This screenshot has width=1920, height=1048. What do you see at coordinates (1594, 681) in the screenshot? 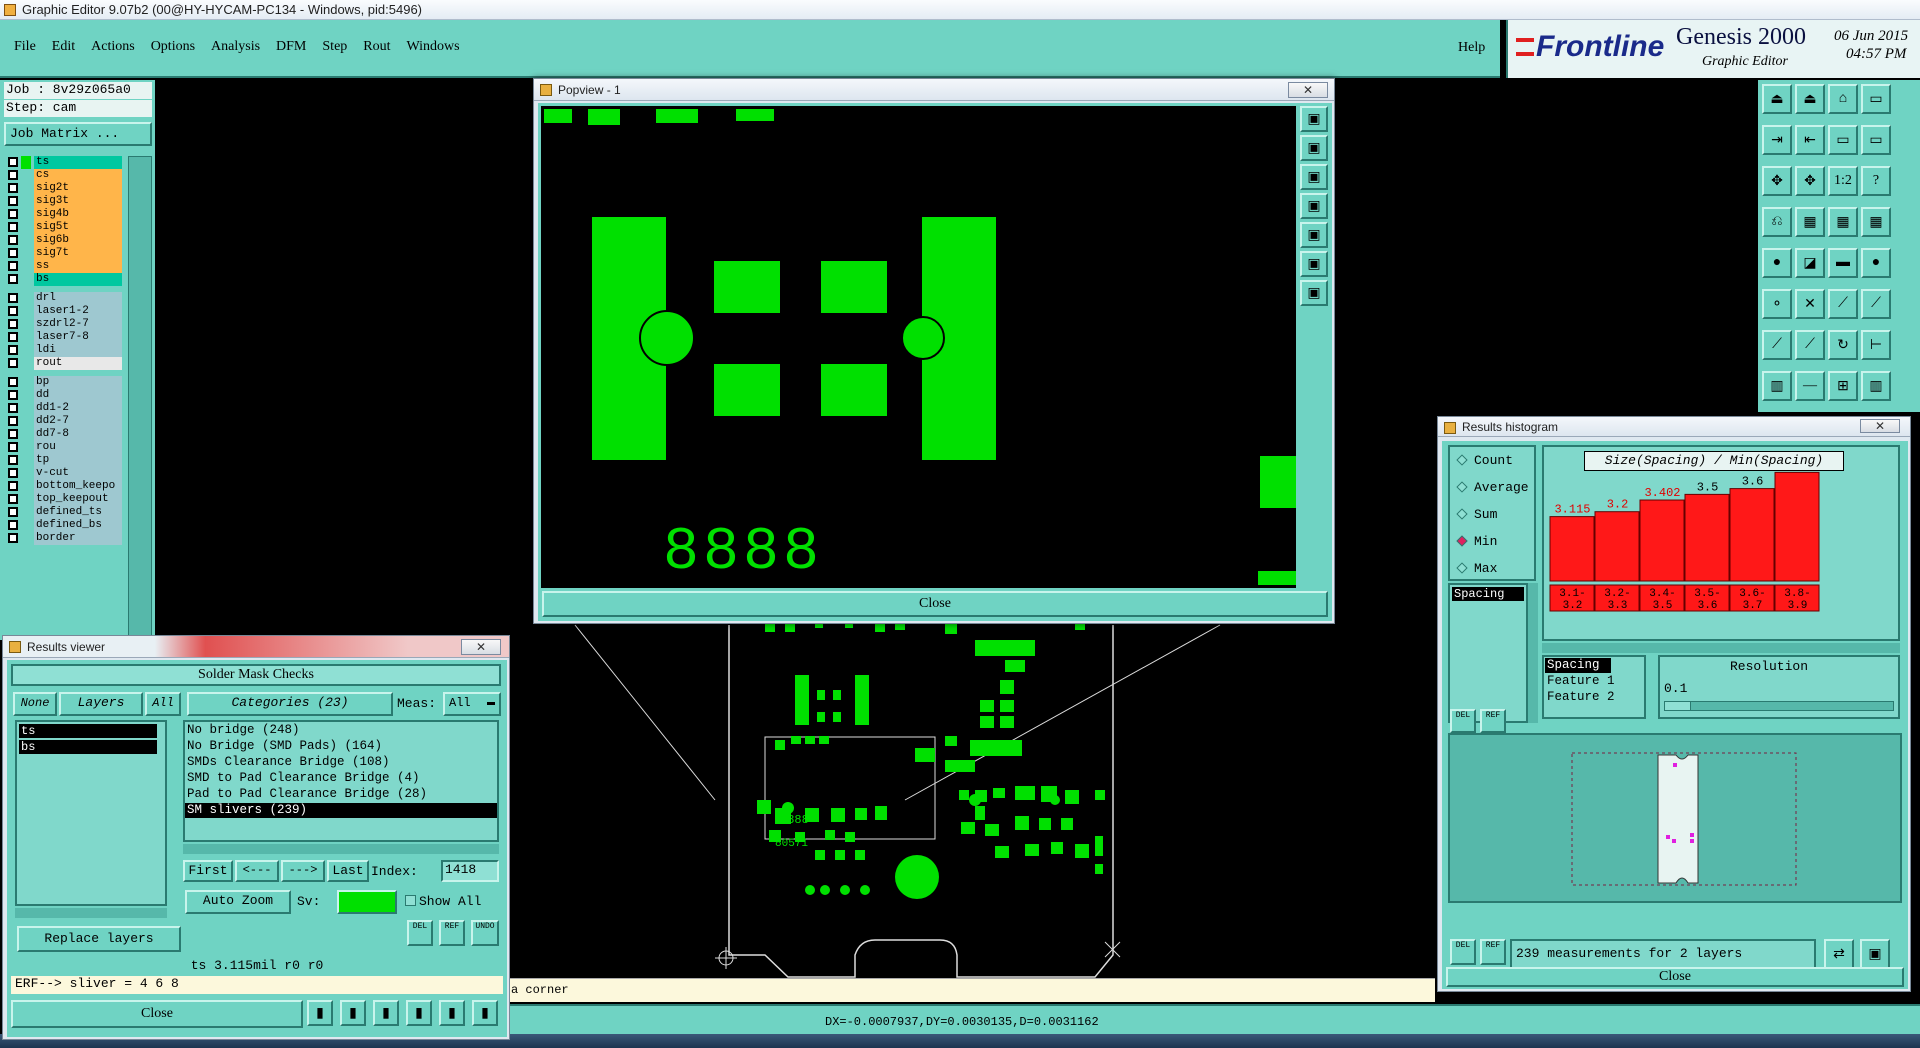
I see `axis-item: Feature 1` at bounding box center [1594, 681].